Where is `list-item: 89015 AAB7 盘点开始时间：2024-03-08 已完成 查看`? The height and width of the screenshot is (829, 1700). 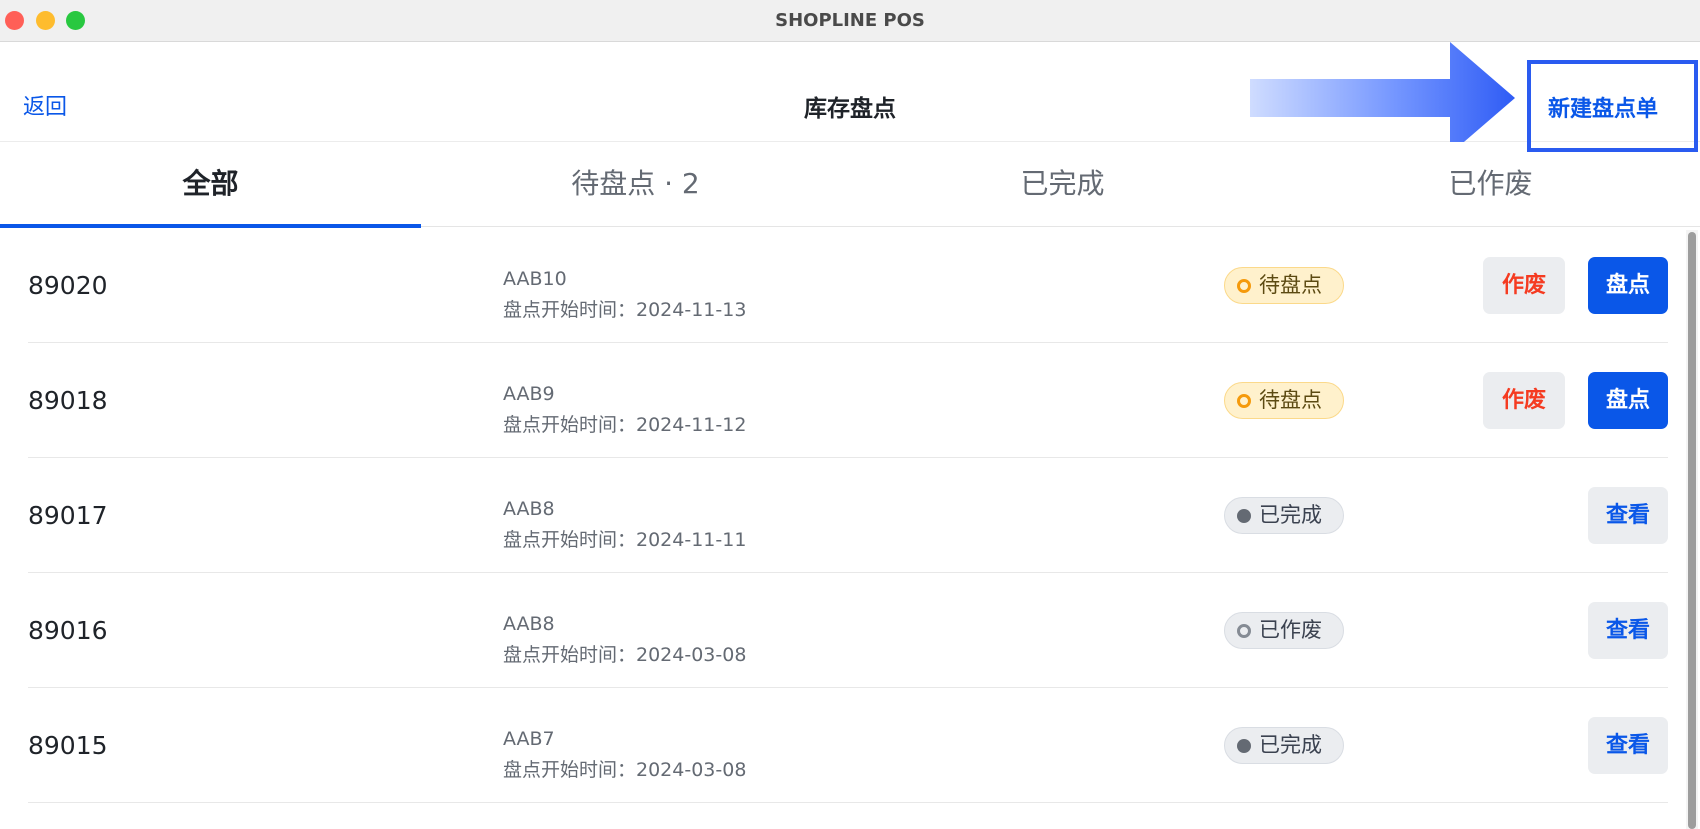
list-item: 89015 AAB7 盘点开始时间：2024-03-08 已完成 查看 is located at coordinates (848, 745).